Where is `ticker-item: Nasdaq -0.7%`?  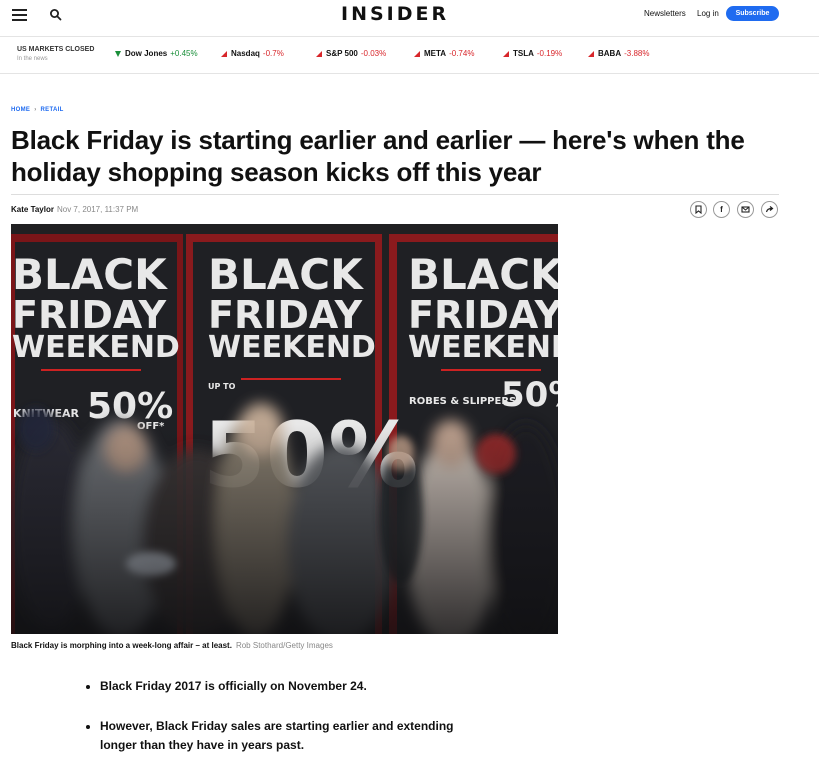
ticker-item: Nasdaq -0.7% is located at coordinates (252, 53).